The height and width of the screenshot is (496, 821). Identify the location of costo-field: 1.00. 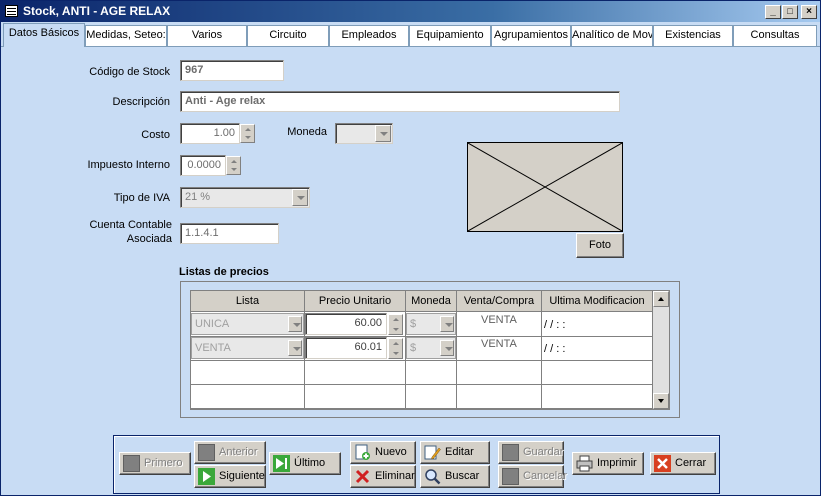
(210, 133).